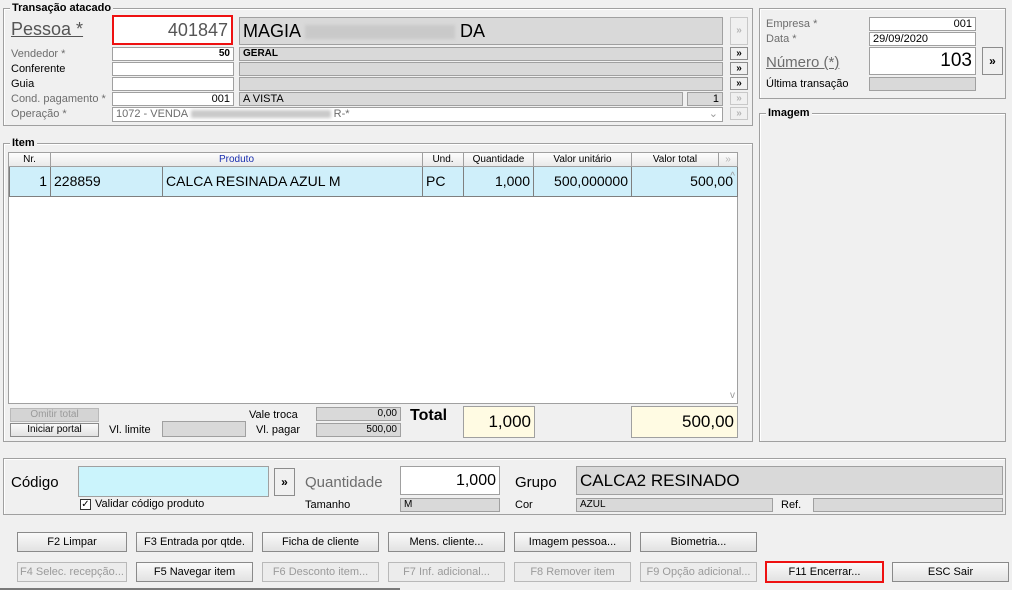  I want to click on total-label: Total, so click(429, 415).